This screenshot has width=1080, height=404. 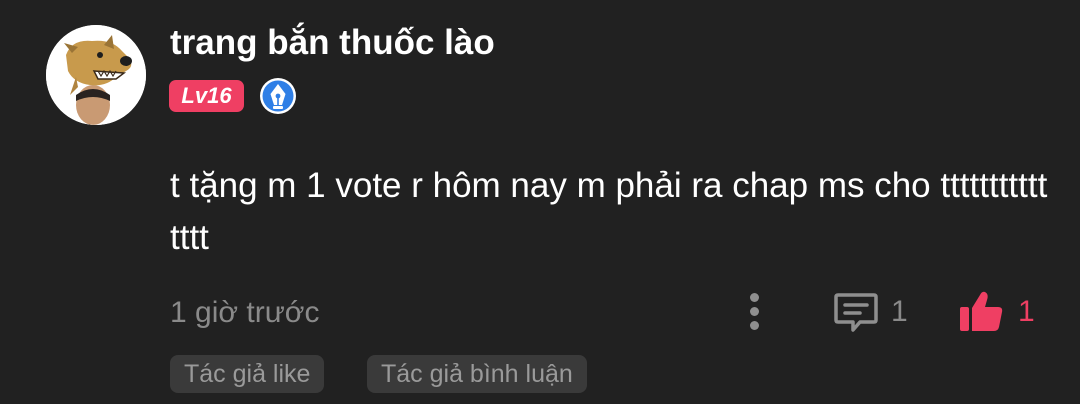 What do you see at coordinates (206, 96) in the screenshot?
I see `level-badge: Lv16` at bounding box center [206, 96].